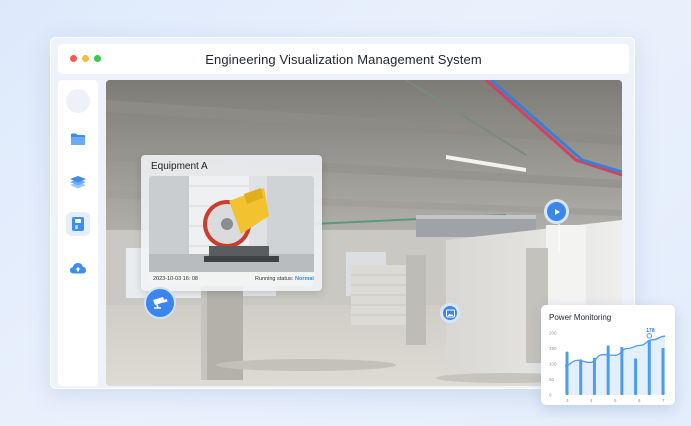  Describe the element at coordinates (553, 348) in the screenshot. I see `y-tick-label: 150` at that location.